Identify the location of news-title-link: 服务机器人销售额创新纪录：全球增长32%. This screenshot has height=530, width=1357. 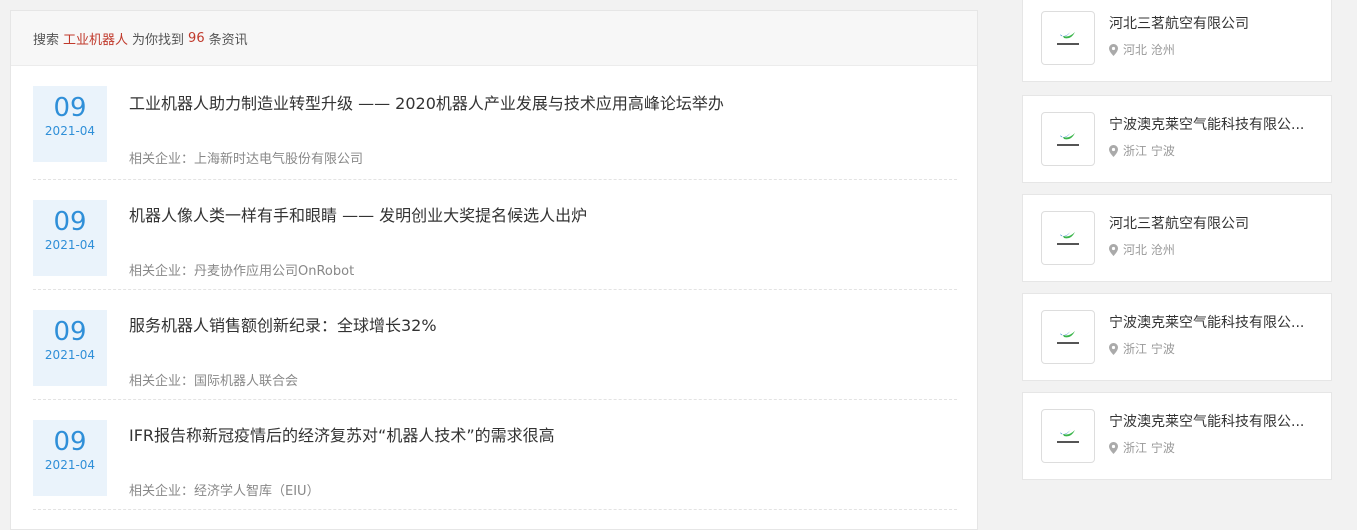
(283, 324).